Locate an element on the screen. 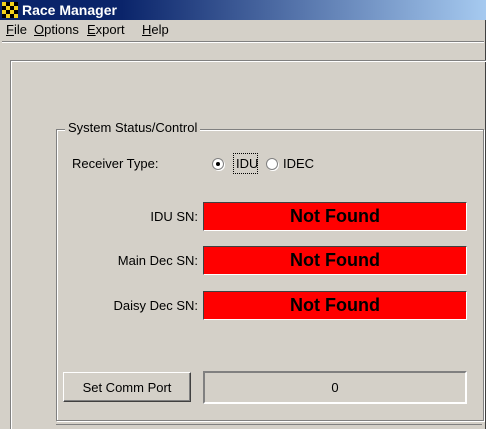  main-dec-sn-label: Main Dec SN: is located at coordinates (157, 260).